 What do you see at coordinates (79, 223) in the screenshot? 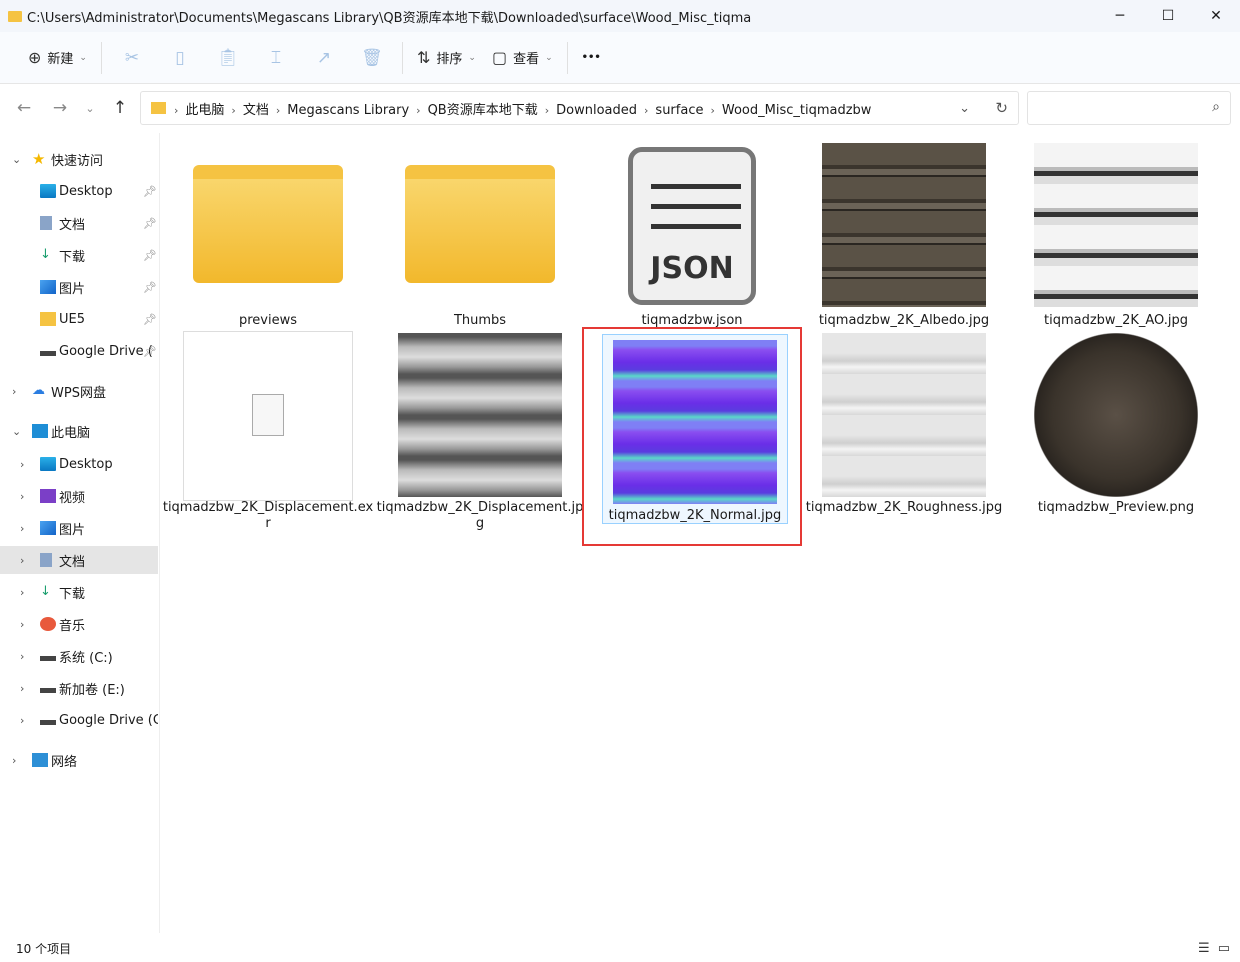
I see `sidebar-item: 文档 📌︎` at bounding box center [79, 223].